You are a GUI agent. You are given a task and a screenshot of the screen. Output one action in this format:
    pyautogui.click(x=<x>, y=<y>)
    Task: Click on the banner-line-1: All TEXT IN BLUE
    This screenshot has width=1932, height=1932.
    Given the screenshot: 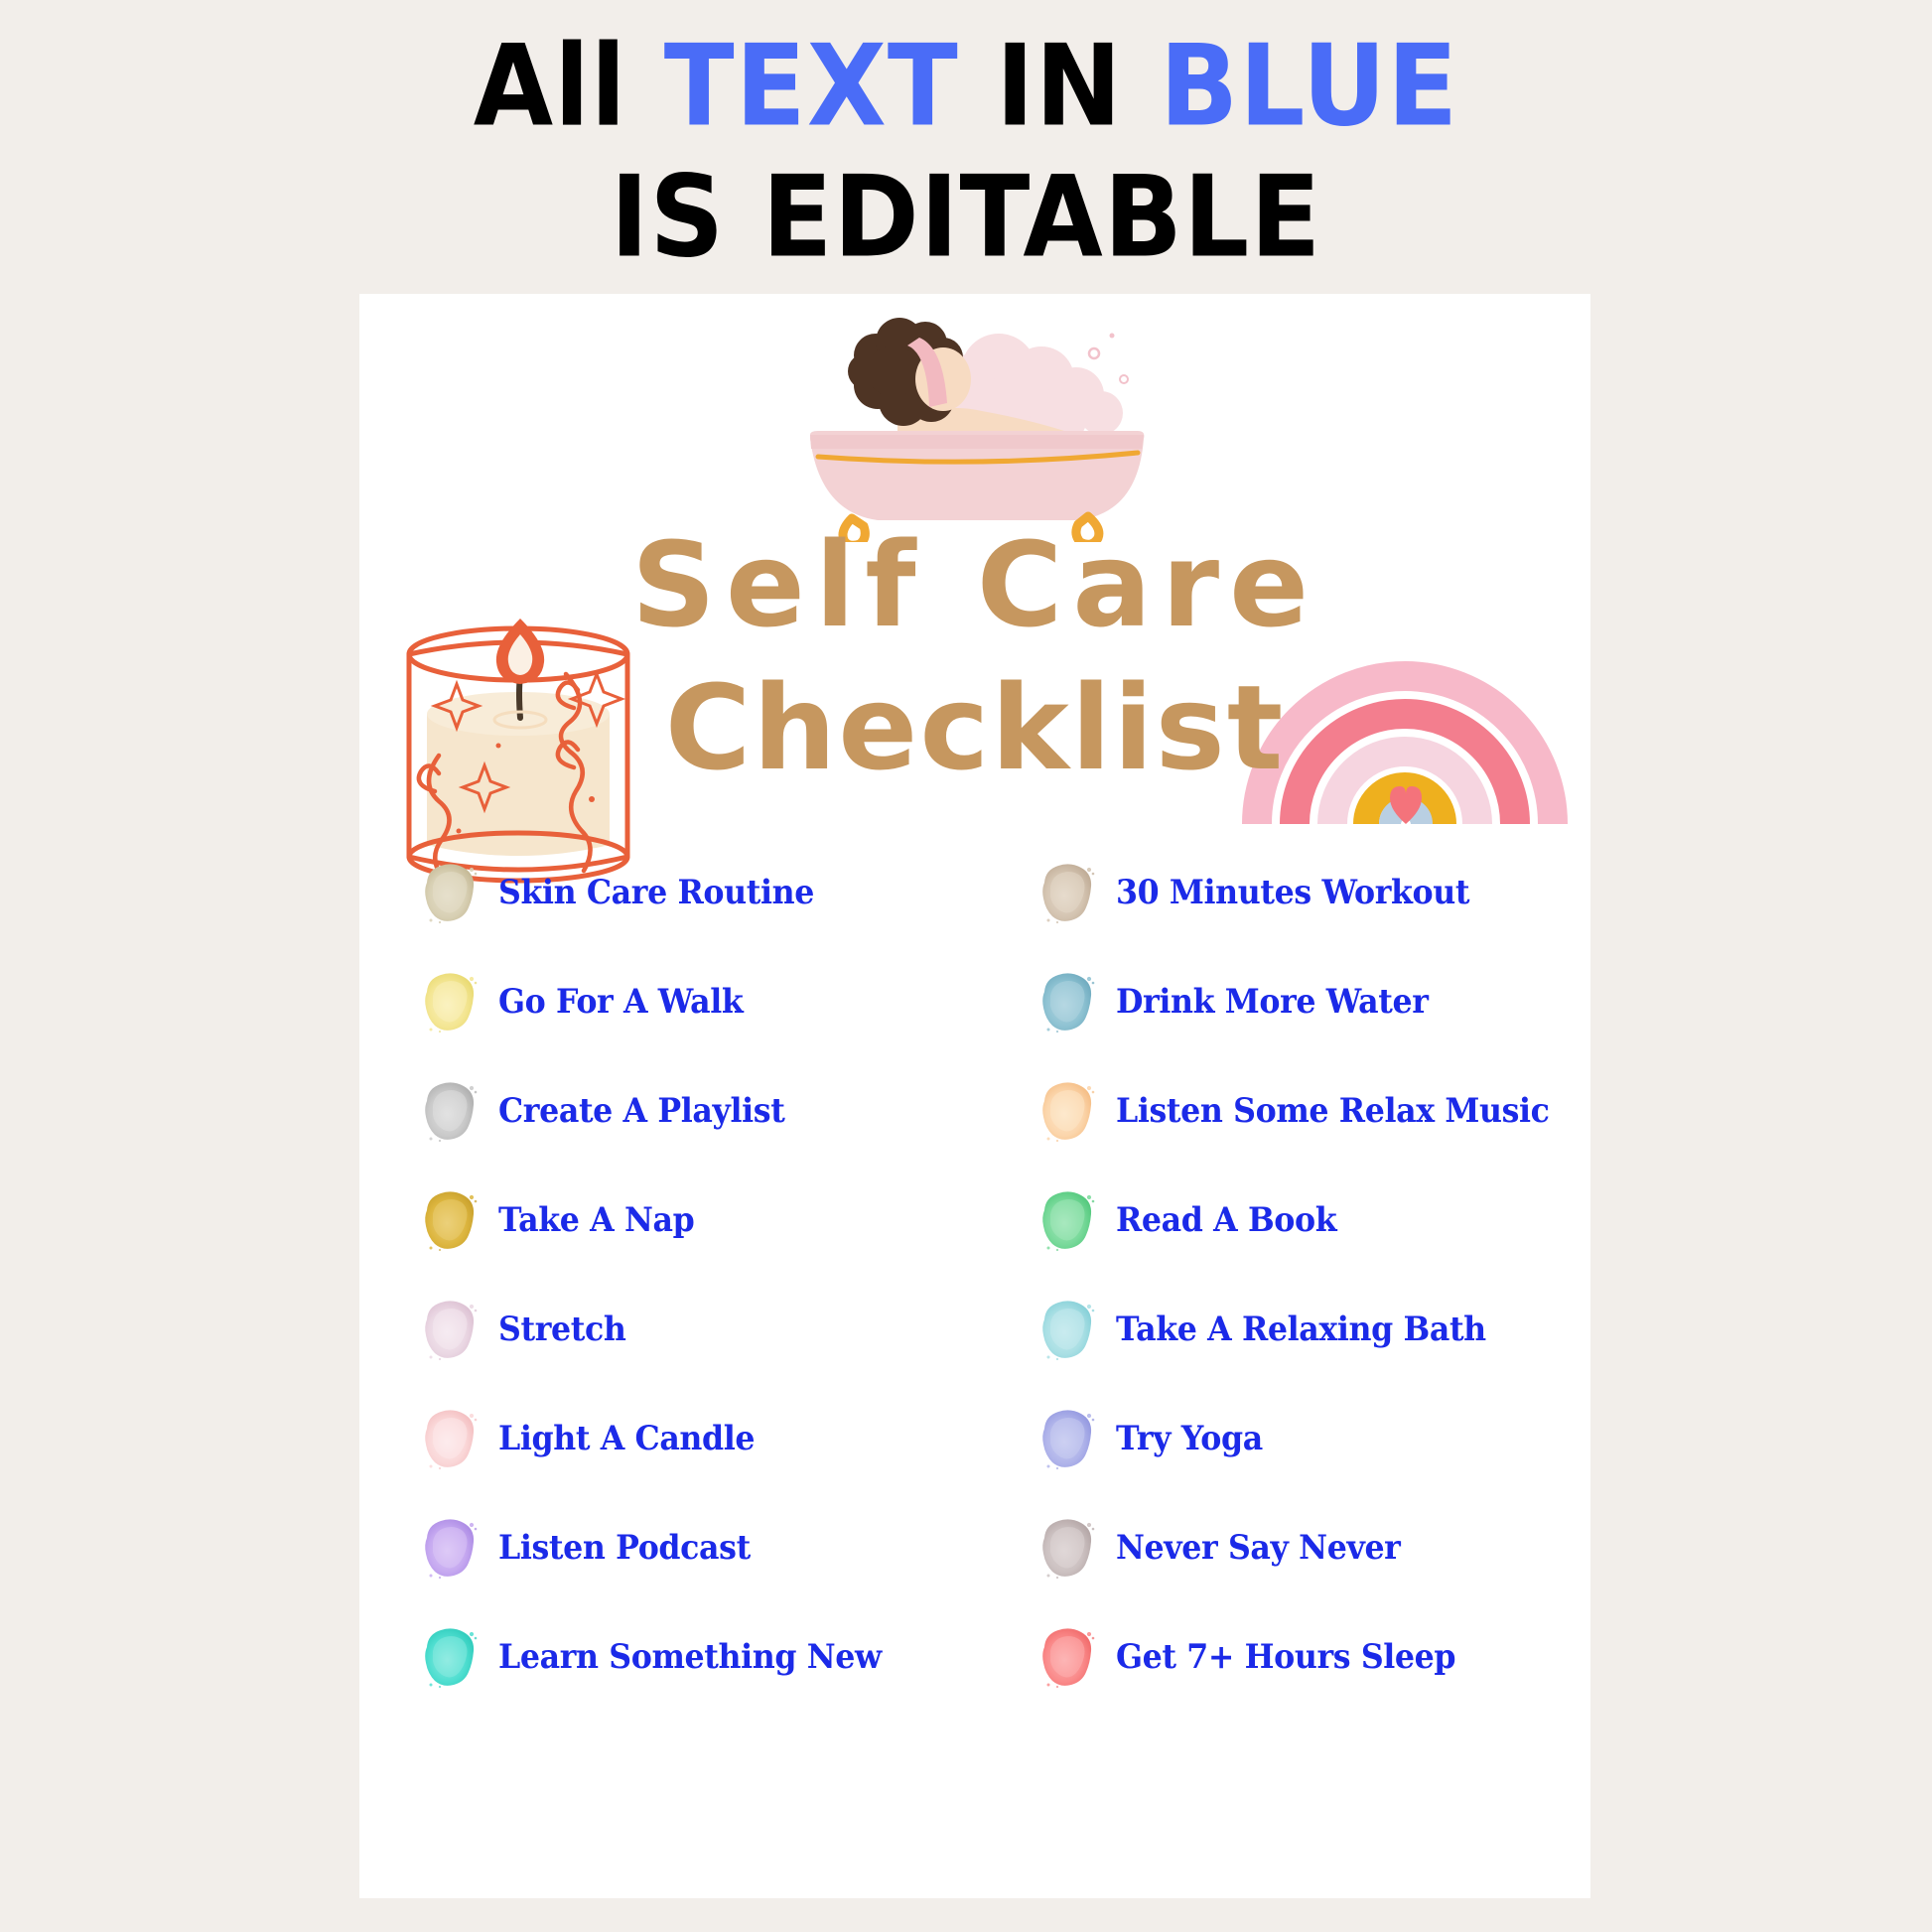 What is the action you would take?
    pyautogui.click(x=966, y=87)
    